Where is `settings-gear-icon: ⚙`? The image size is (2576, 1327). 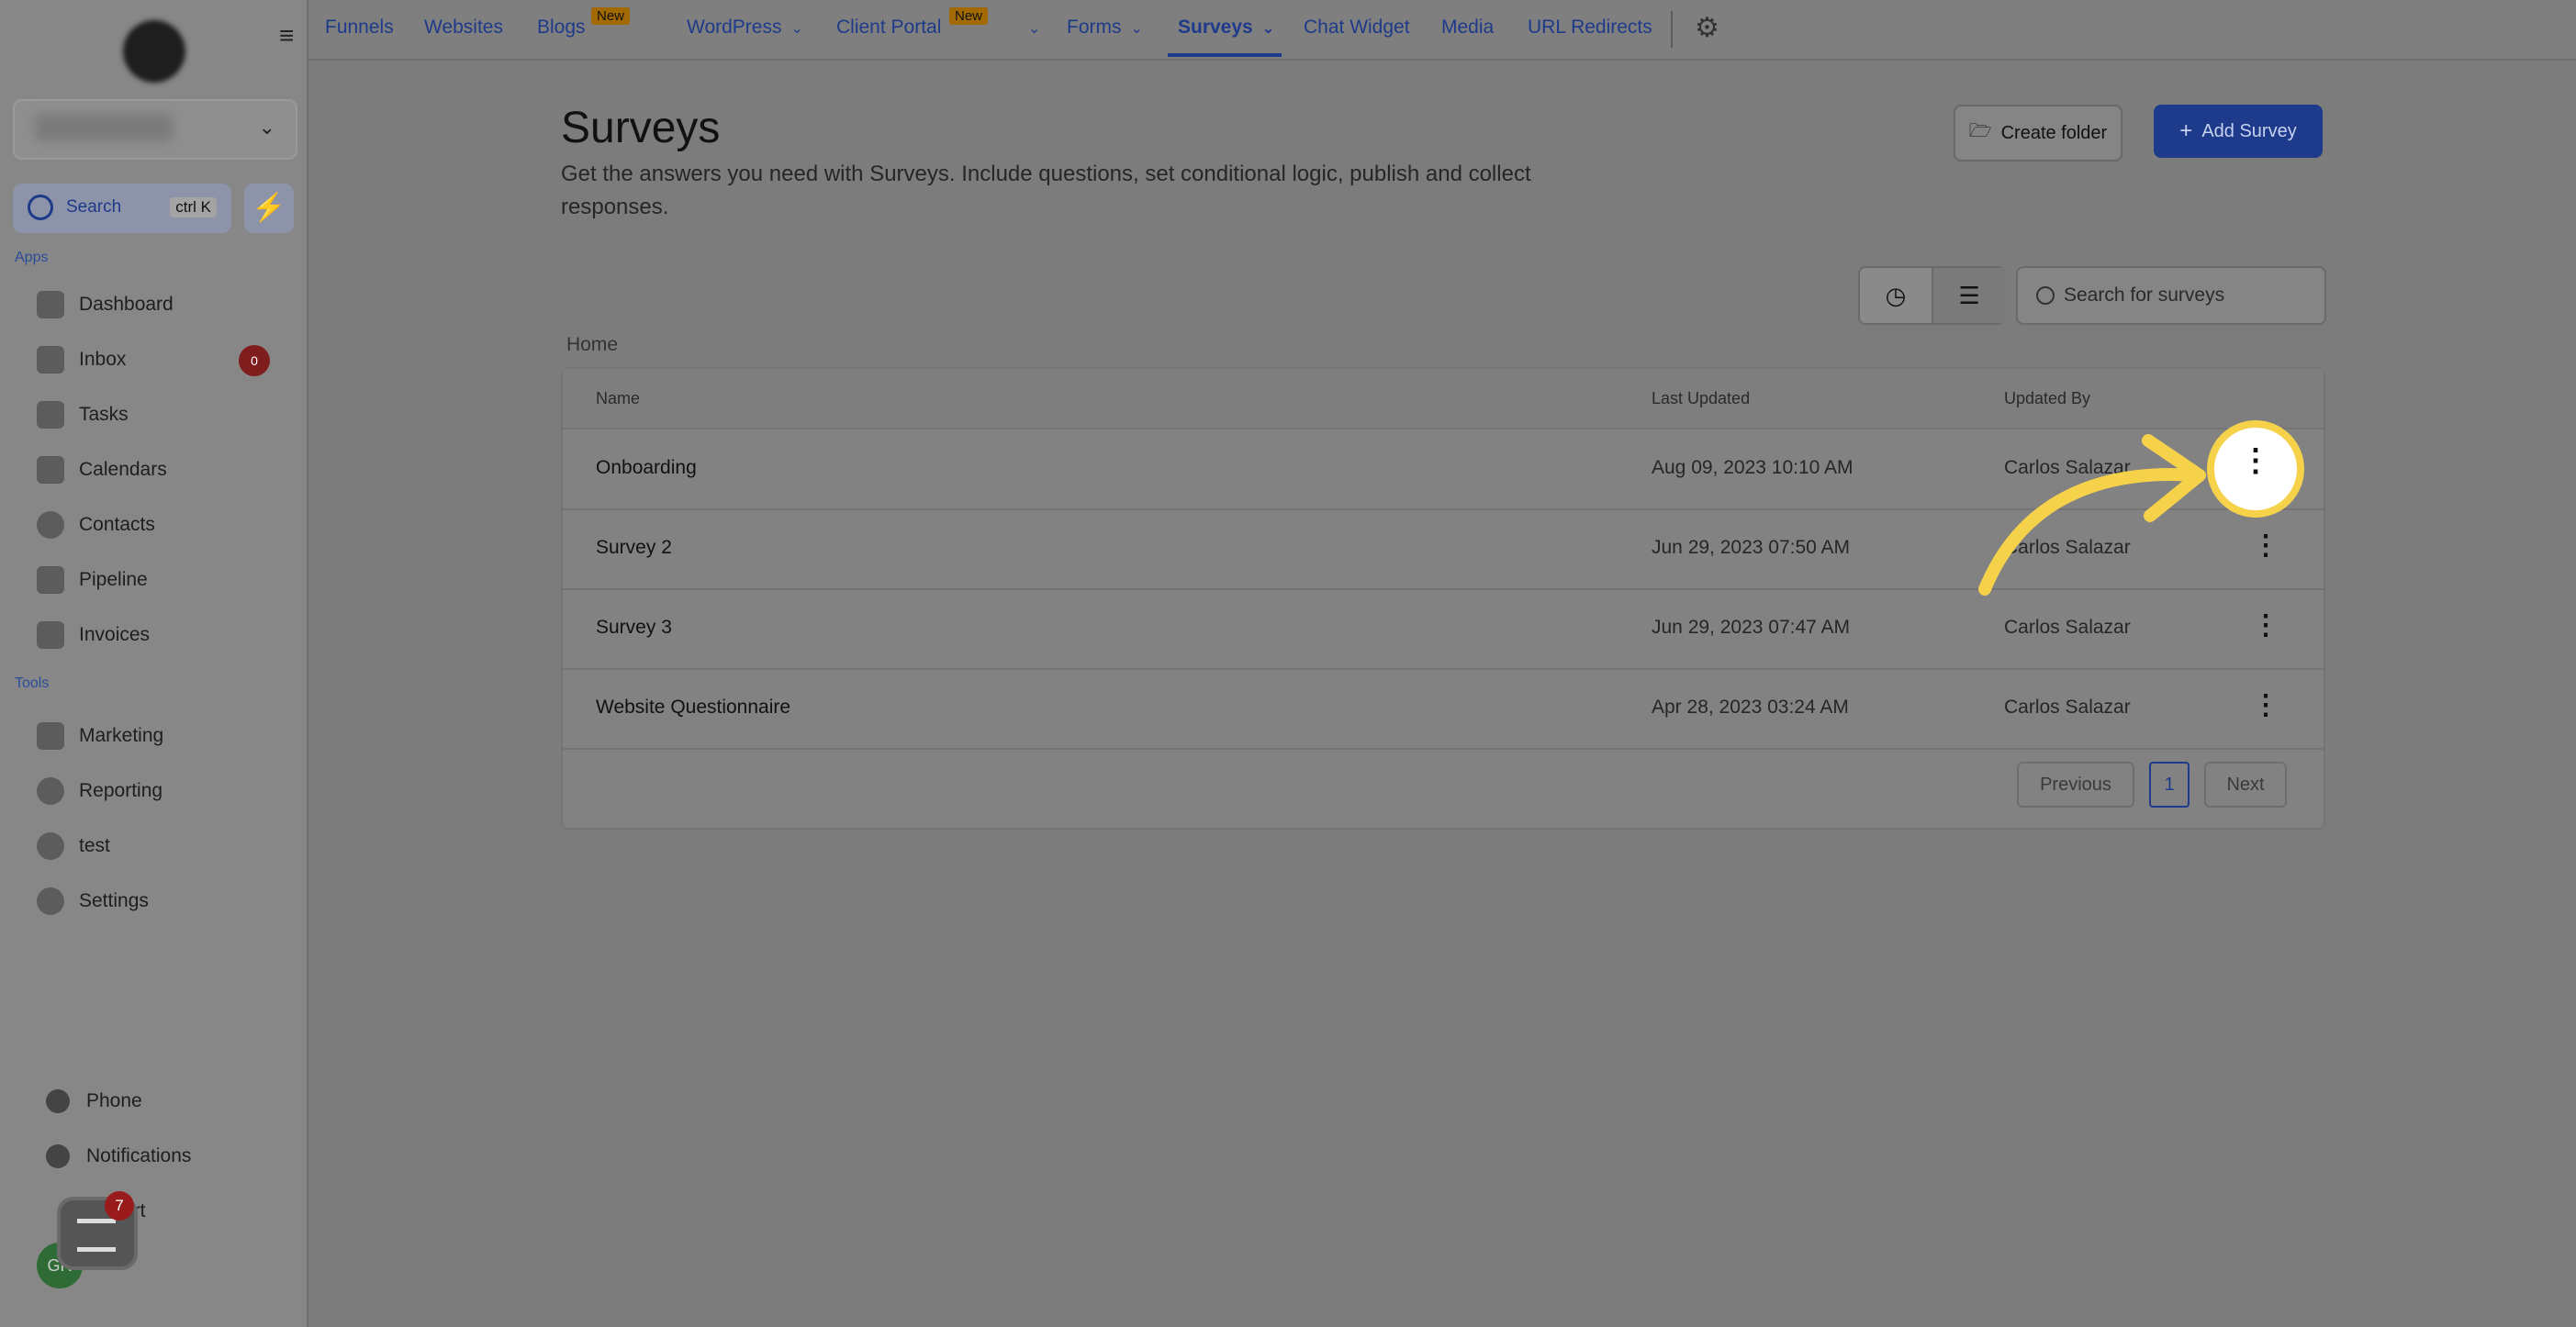 settings-gear-icon: ⚙ is located at coordinates (1708, 29).